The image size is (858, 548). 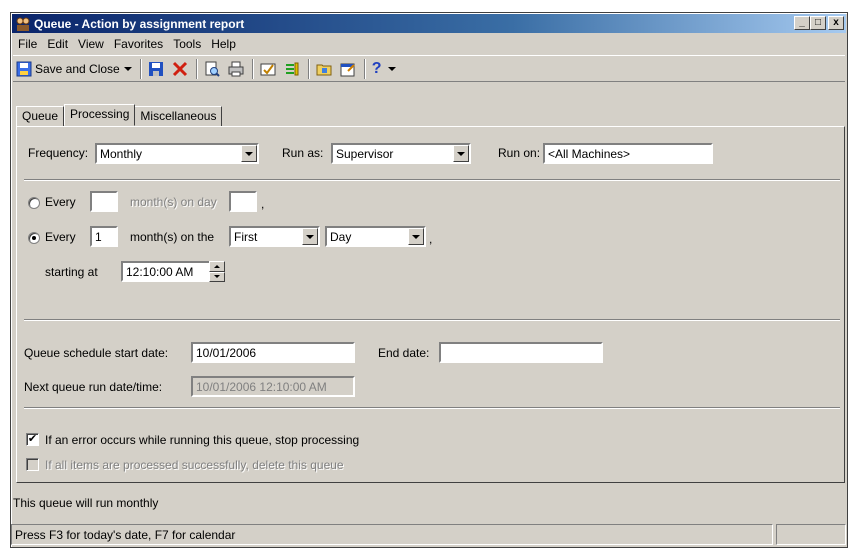 What do you see at coordinates (274, 236) in the screenshot?
I see `ordinal-select: First` at bounding box center [274, 236].